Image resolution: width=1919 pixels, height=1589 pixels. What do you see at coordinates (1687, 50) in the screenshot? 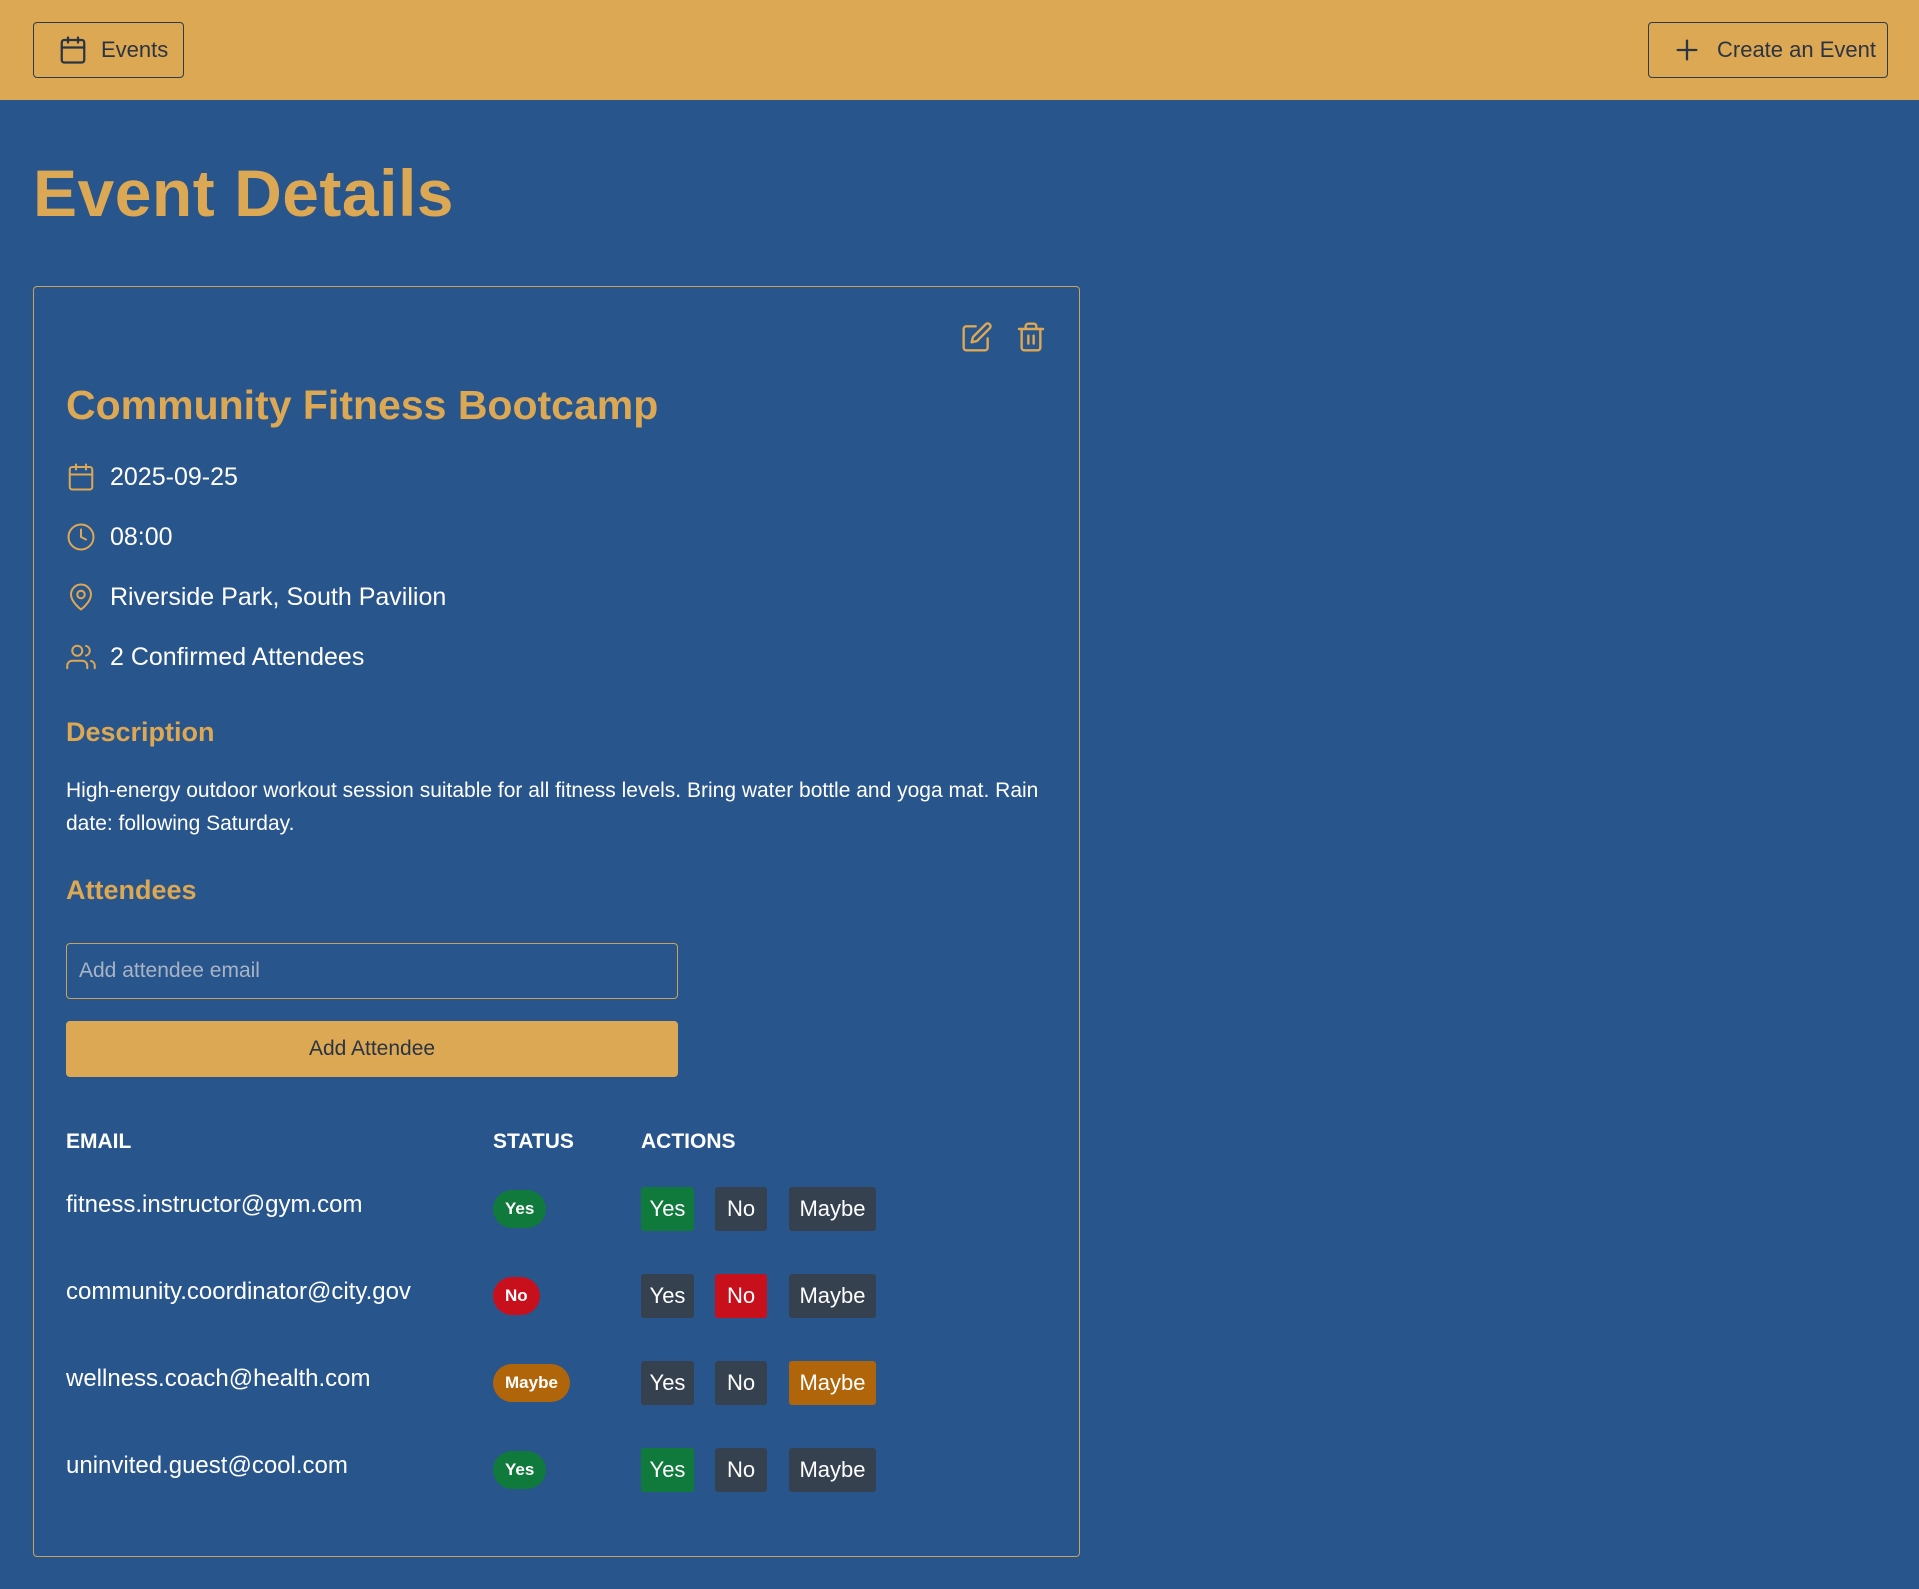
I see `plus-icon` at bounding box center [1687, 50].